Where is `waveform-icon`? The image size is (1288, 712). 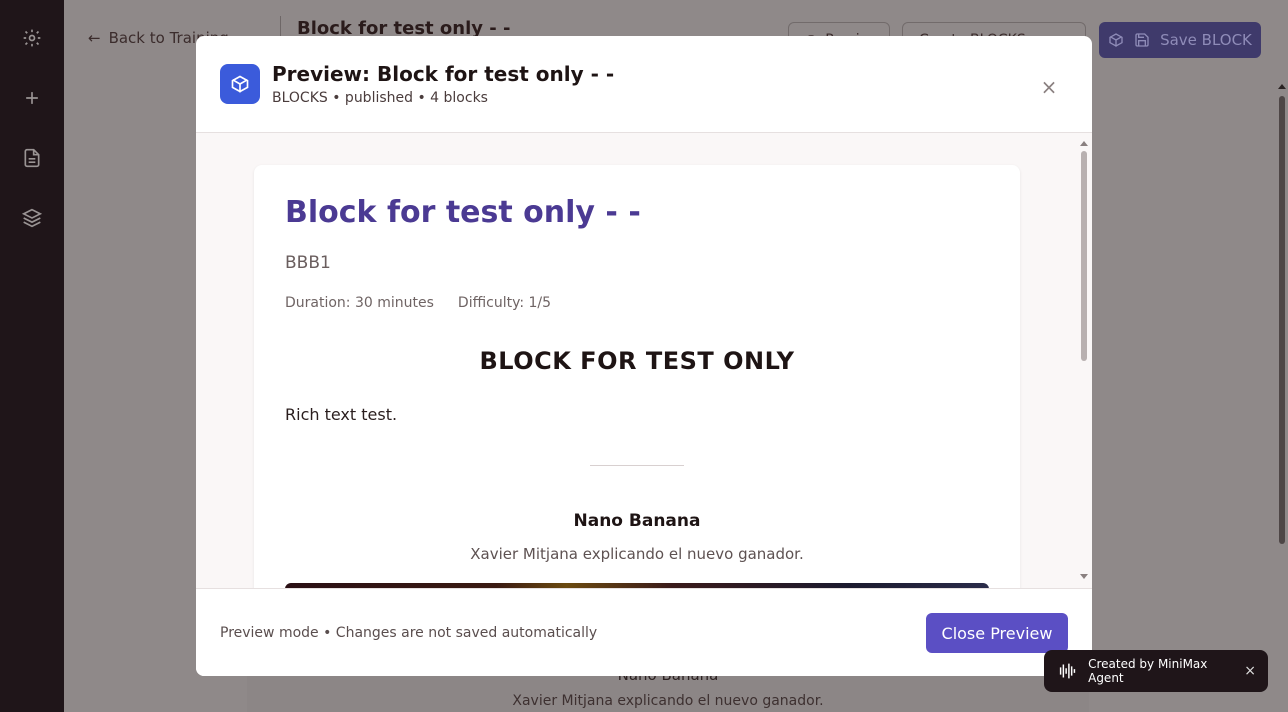 waveform-icon is located at coordinates (1067, 671).